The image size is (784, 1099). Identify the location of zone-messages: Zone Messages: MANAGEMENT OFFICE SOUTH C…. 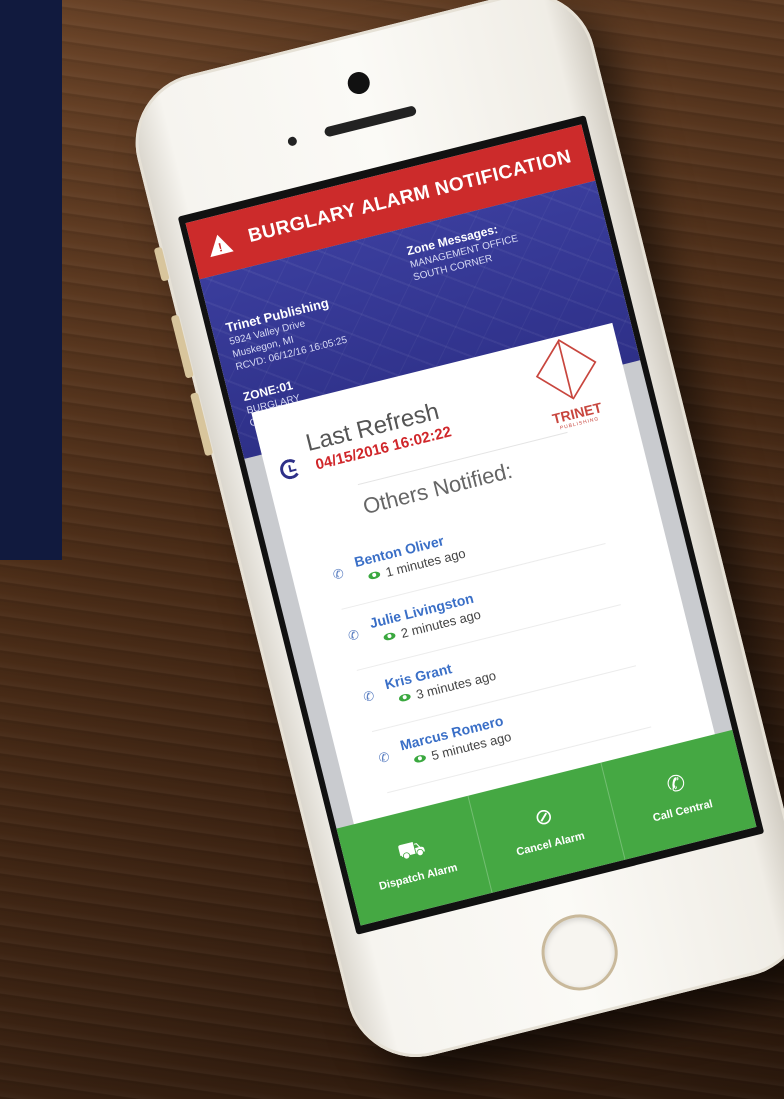
(464, 251).